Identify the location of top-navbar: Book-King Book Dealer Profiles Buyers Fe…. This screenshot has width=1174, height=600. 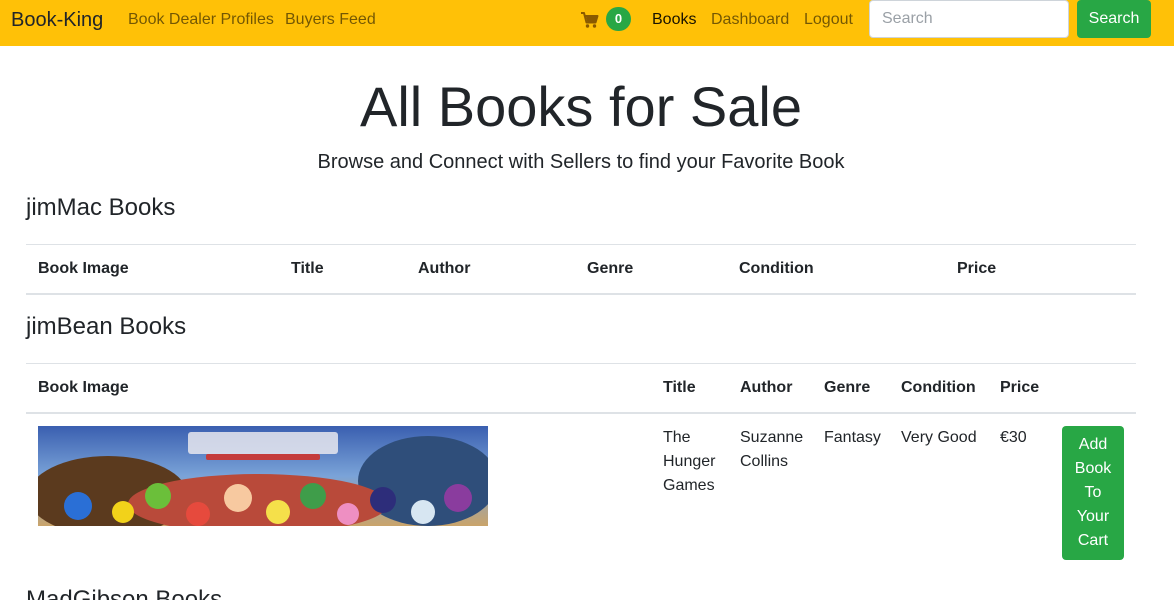
(587, 23).